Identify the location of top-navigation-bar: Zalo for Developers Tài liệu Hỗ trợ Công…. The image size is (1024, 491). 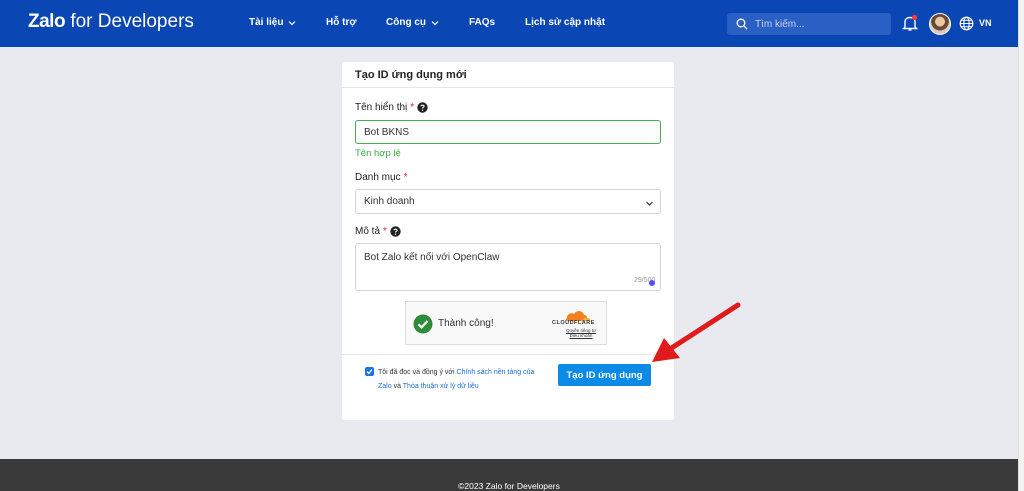
(509, 23).